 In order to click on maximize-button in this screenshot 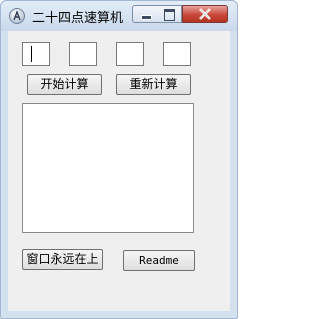, I will do `click(169, 14)`.